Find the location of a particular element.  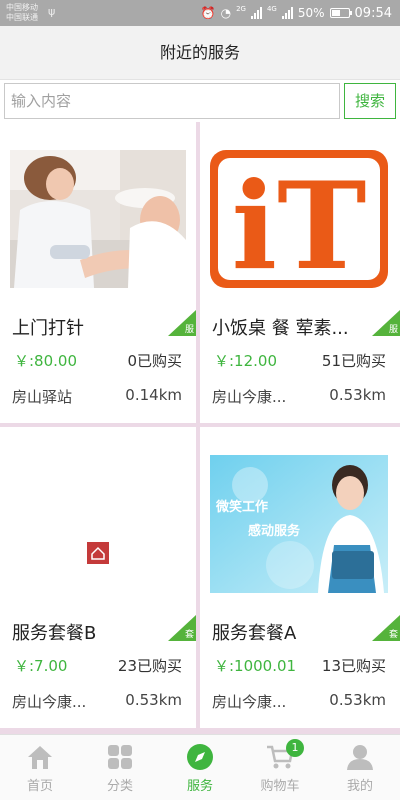

service-sold-count: 13已购买 is located at coordinates (353, 666).